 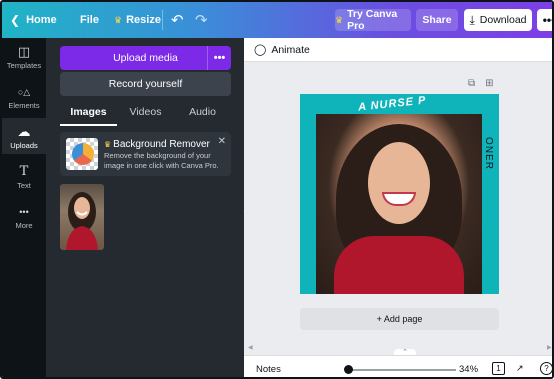 I want to click on zoom-slider-track, so click(x=402, y=370).